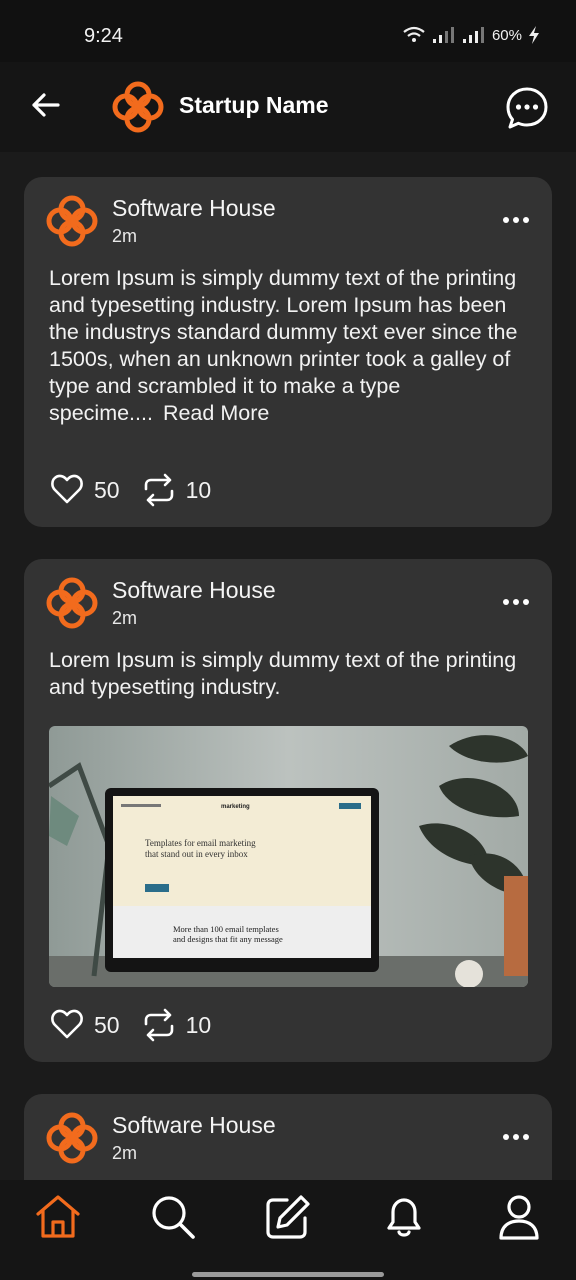 The width and height of the screenshot is (576, 1280). Describe the element at coordinates (173, 1217) in the screenshot. I see `search-icon` at that location.